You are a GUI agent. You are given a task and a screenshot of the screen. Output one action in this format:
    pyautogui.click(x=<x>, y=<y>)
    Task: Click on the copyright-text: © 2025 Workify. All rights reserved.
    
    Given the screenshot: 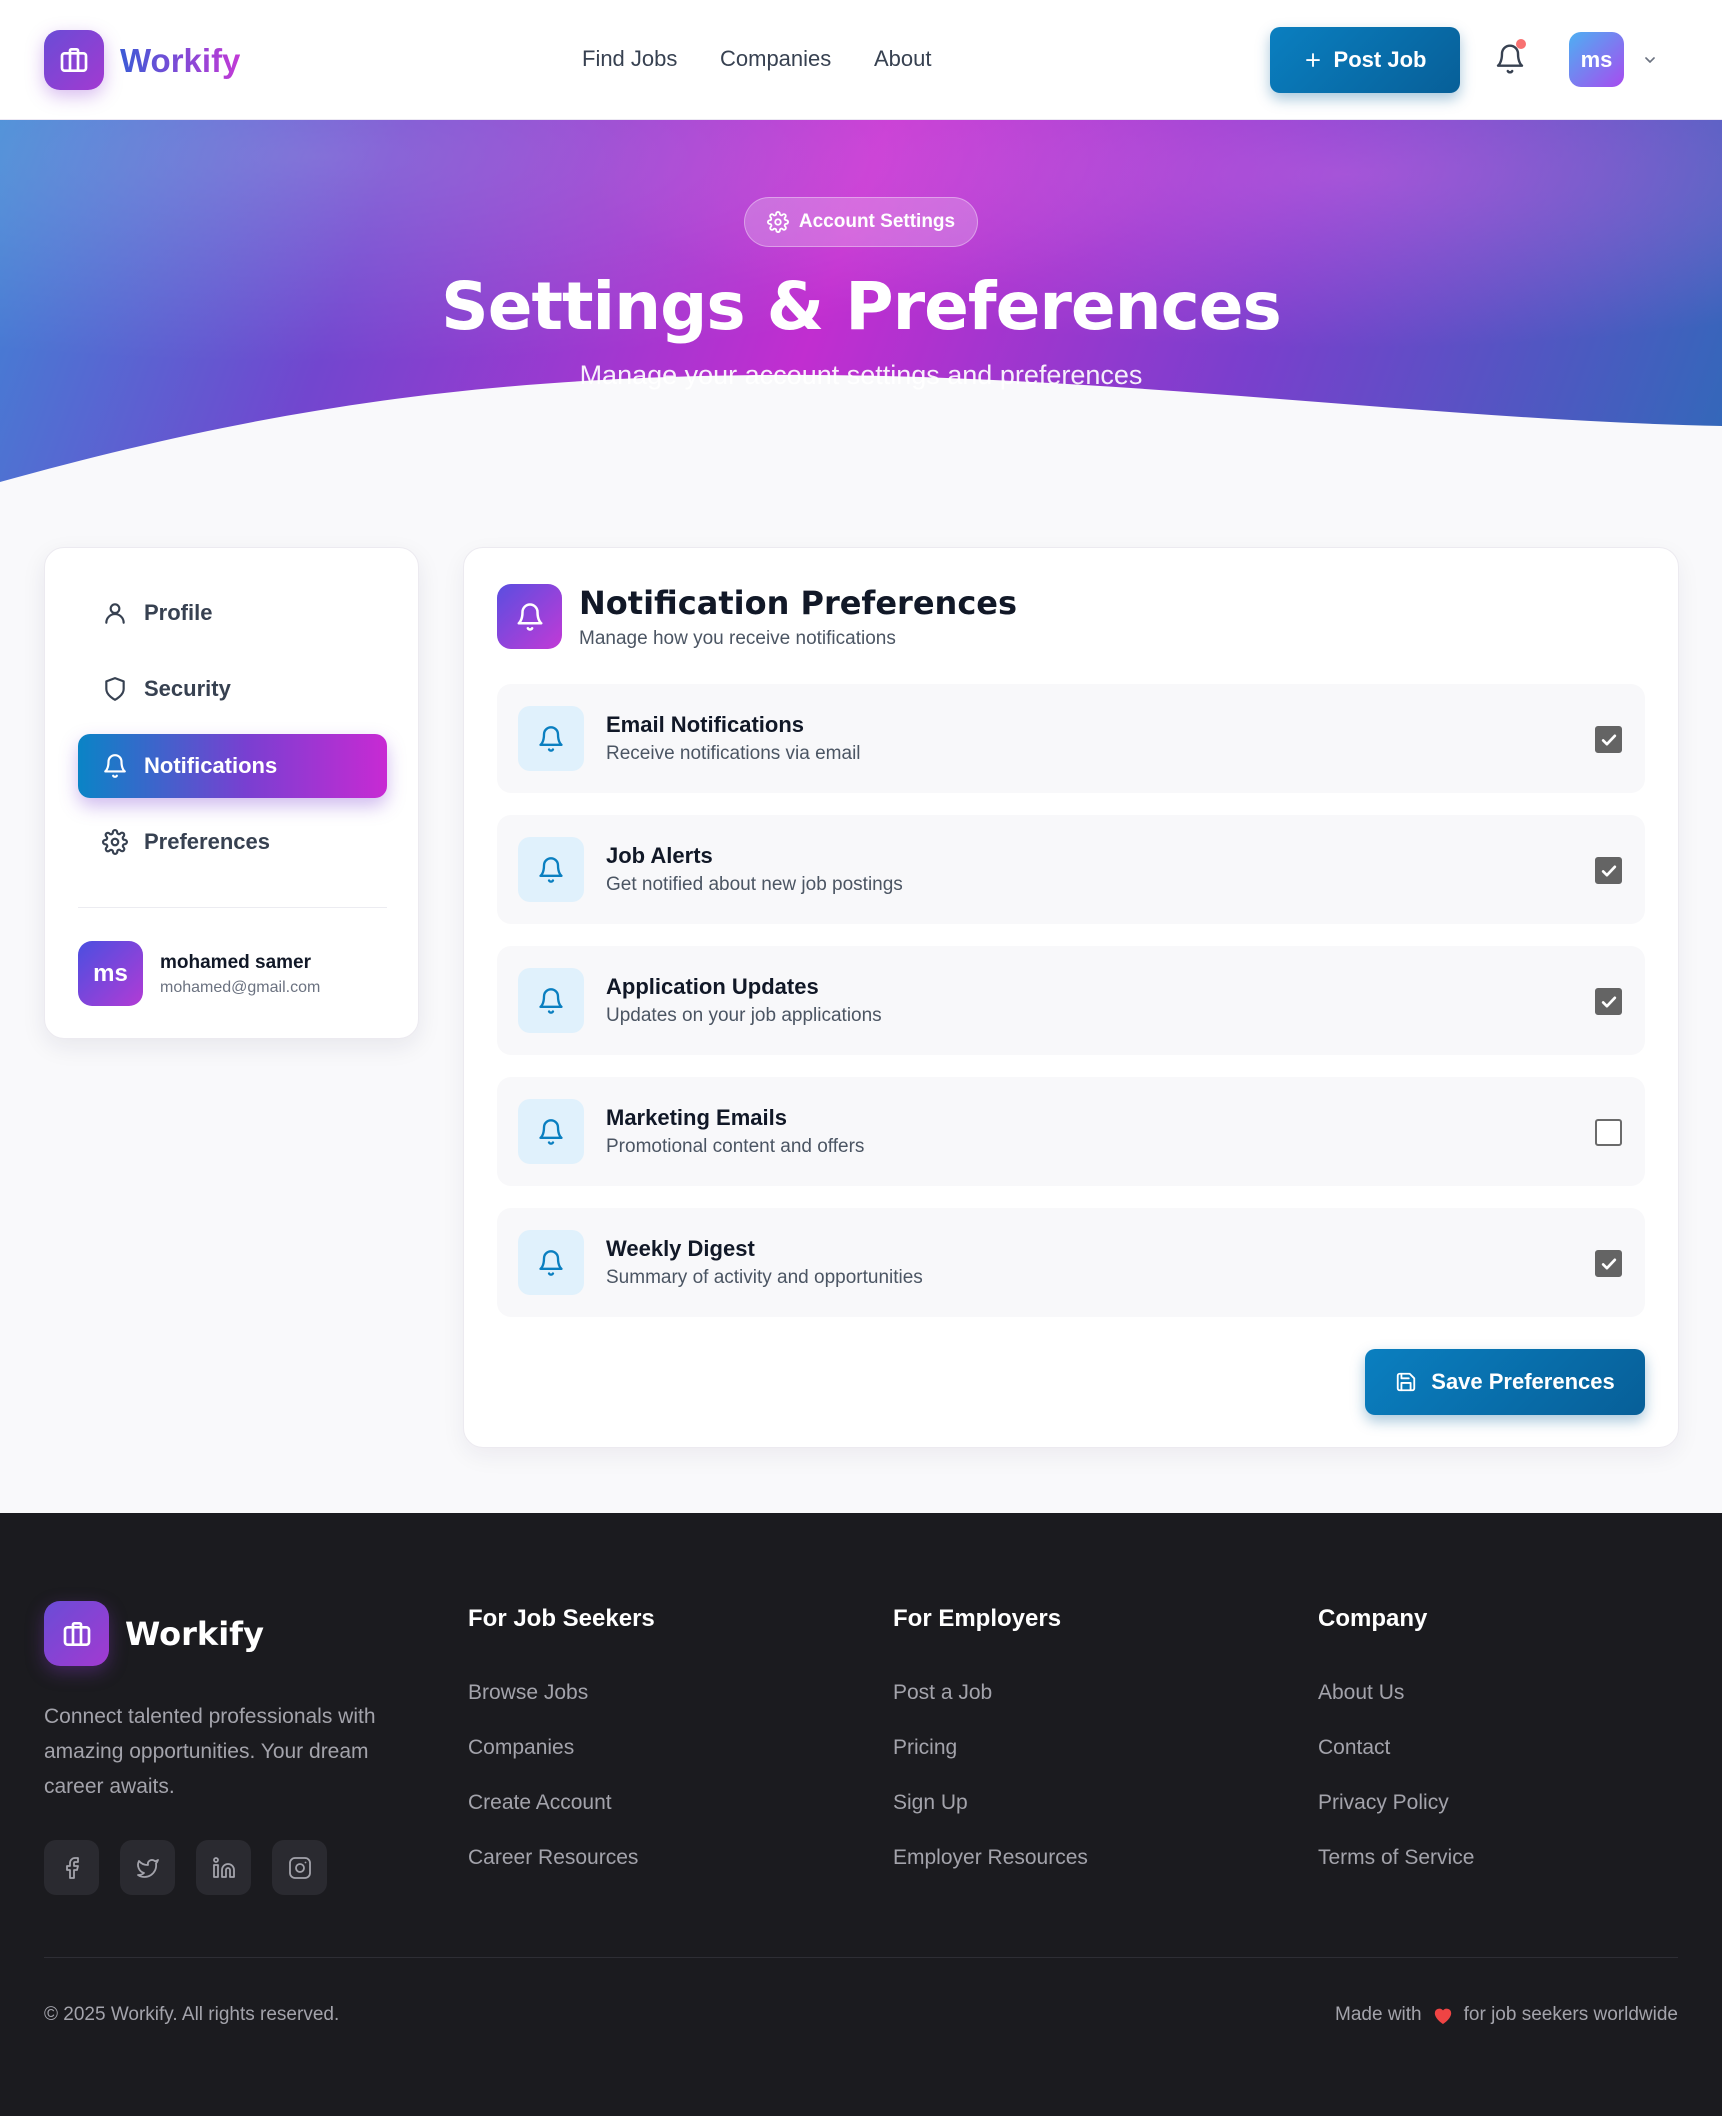 What is the action you would take?
    pyautogui.click(x=192, y=2014)
    